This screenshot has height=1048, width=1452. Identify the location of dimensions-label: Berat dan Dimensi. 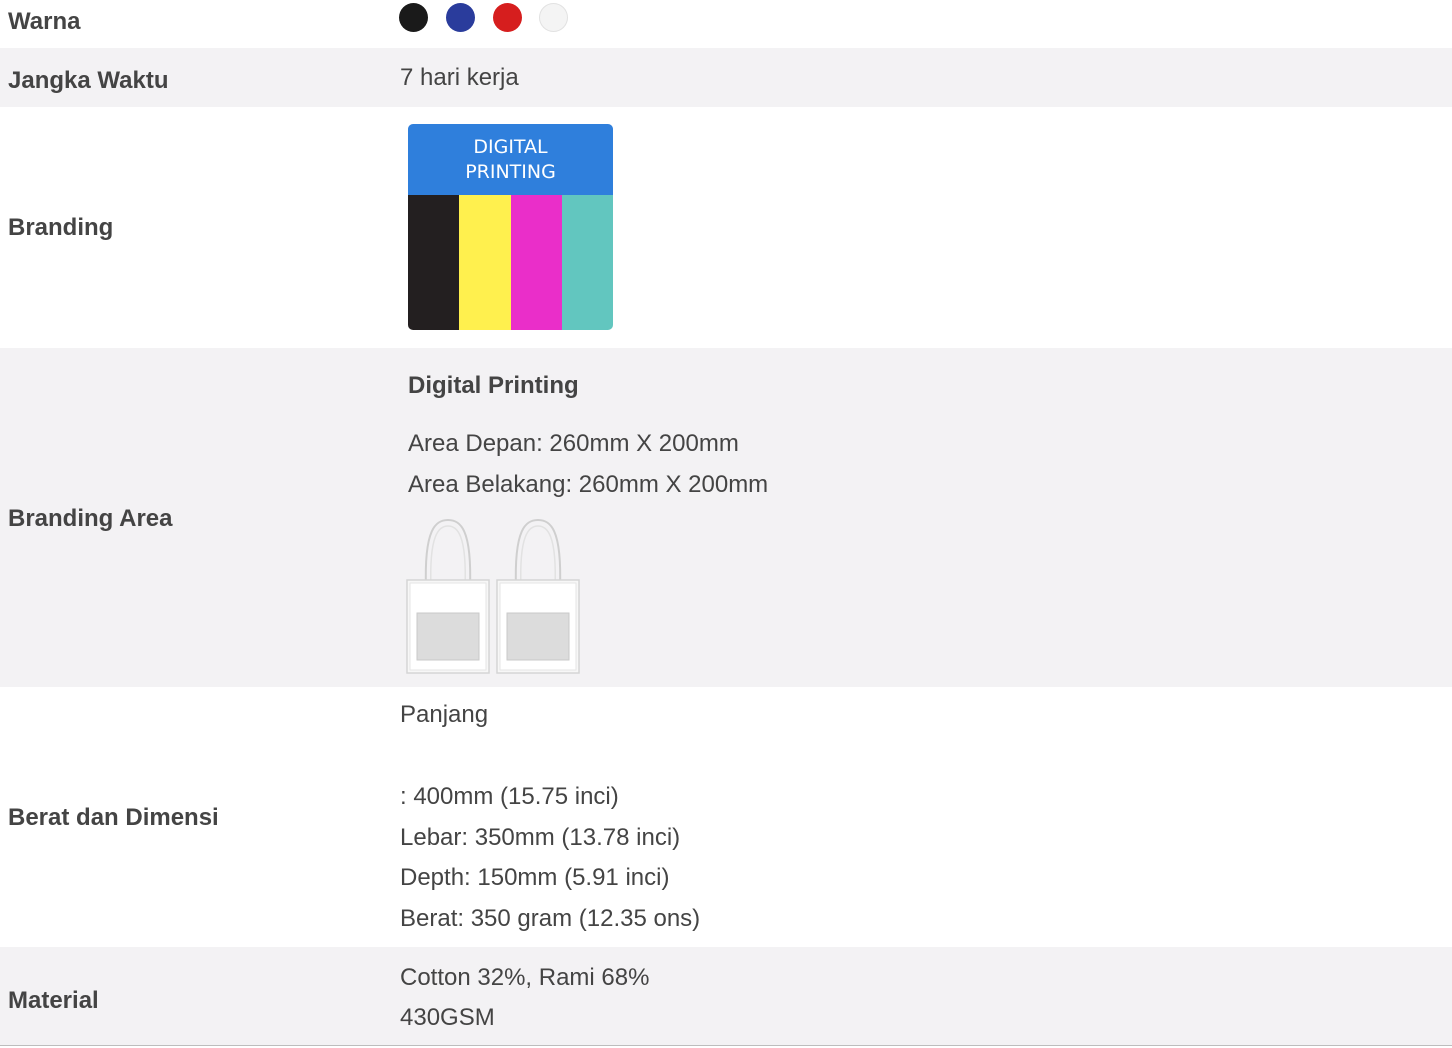
(113, 817).